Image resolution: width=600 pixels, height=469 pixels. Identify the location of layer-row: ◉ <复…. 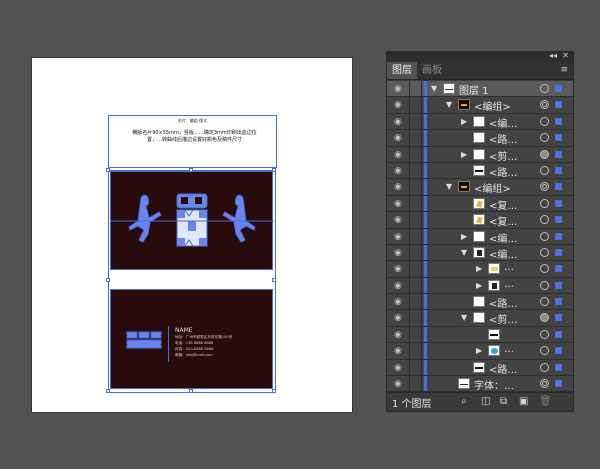
(480, 220).